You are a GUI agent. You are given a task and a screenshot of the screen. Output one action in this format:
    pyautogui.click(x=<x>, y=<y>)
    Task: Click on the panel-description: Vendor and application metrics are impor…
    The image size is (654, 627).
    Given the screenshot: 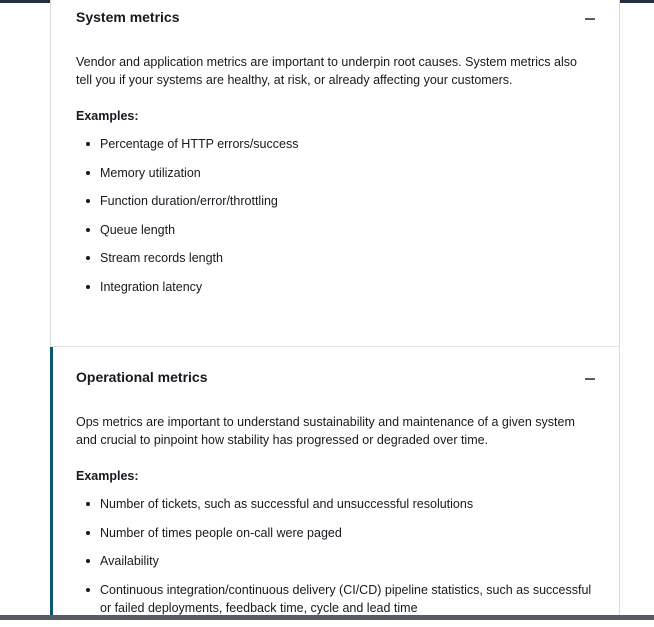 What is the action you would take?
    pyautogui.click(x=326, y=71)
    